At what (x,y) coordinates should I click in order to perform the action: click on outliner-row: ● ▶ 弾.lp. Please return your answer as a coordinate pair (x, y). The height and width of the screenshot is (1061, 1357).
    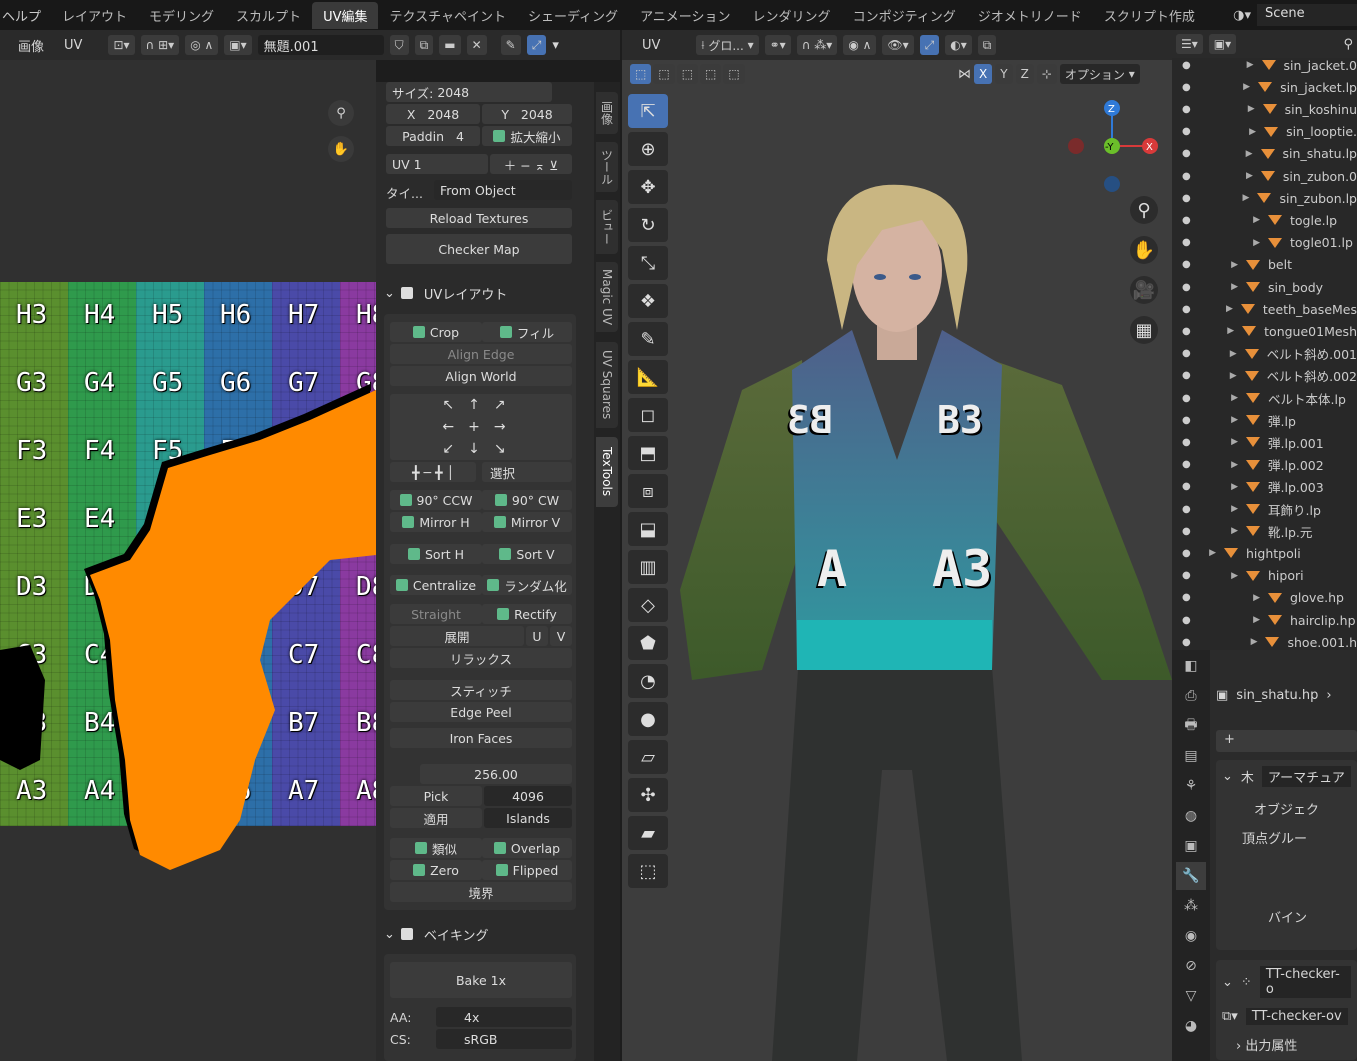
    Looking at the image, I should click on (1264, 420).